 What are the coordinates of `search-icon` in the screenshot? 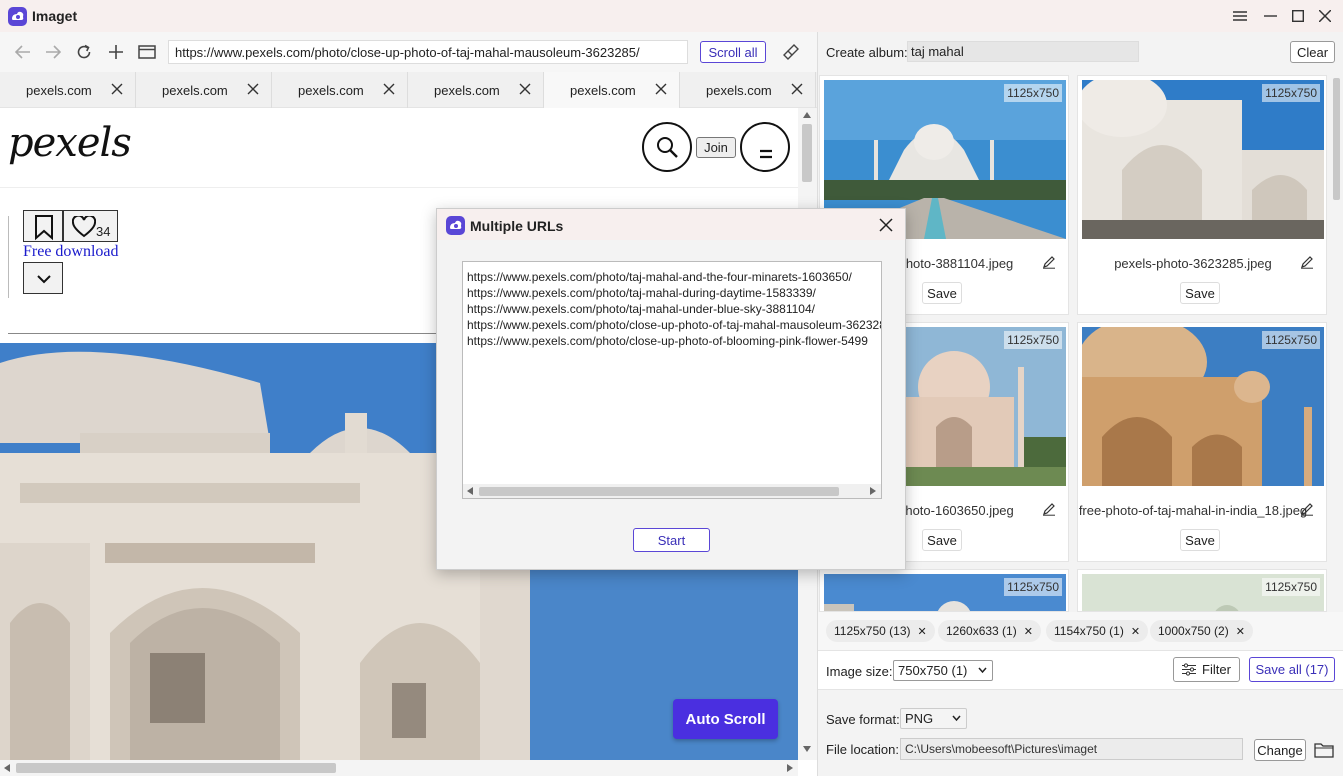 It's located at (667, 147).